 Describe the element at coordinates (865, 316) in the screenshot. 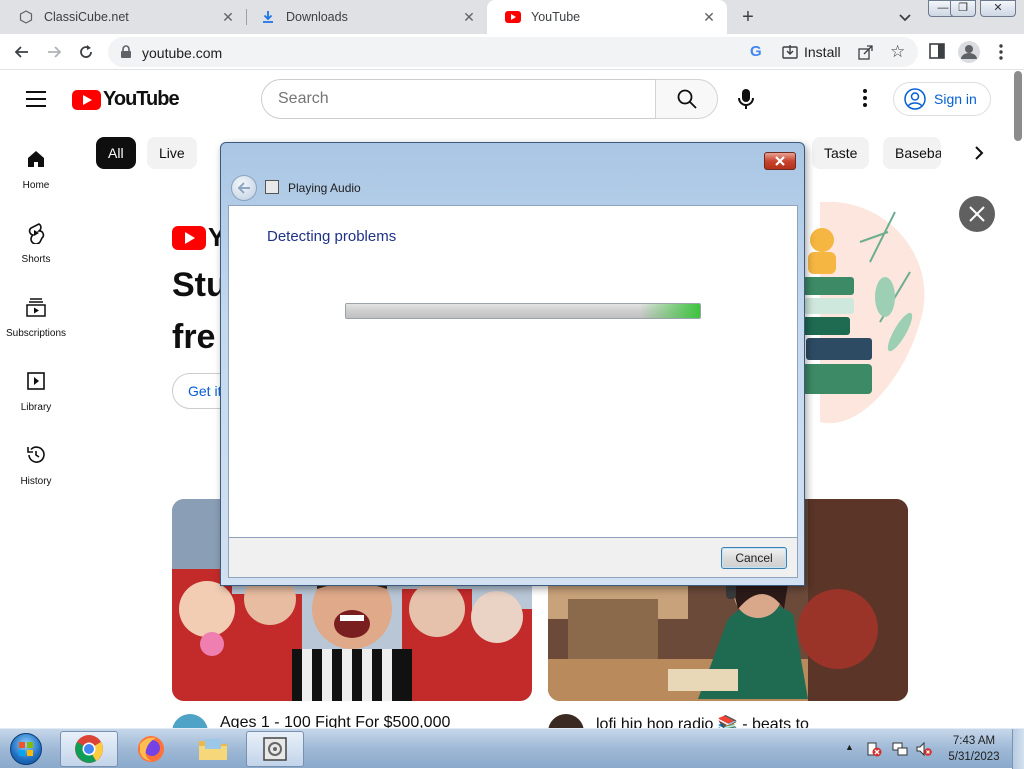

I see `promo-illustration` at that location.